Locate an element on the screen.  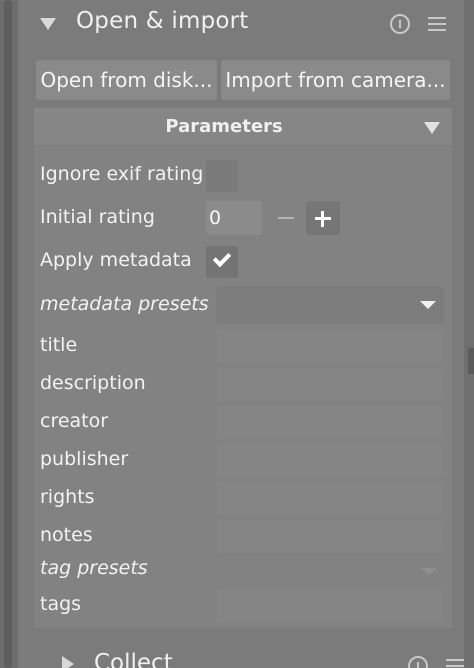
parameters-header: Parameters is located at coordinates (243, 127).